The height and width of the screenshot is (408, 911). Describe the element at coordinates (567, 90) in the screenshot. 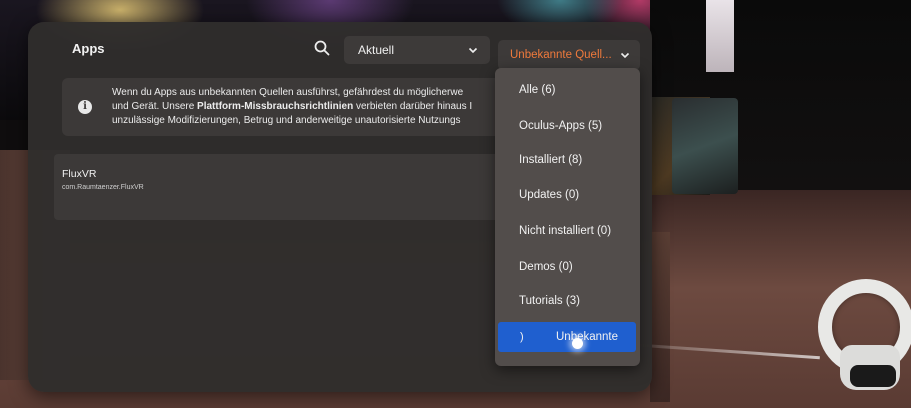

I see `menu-item-all: Alle (6)` at that location.